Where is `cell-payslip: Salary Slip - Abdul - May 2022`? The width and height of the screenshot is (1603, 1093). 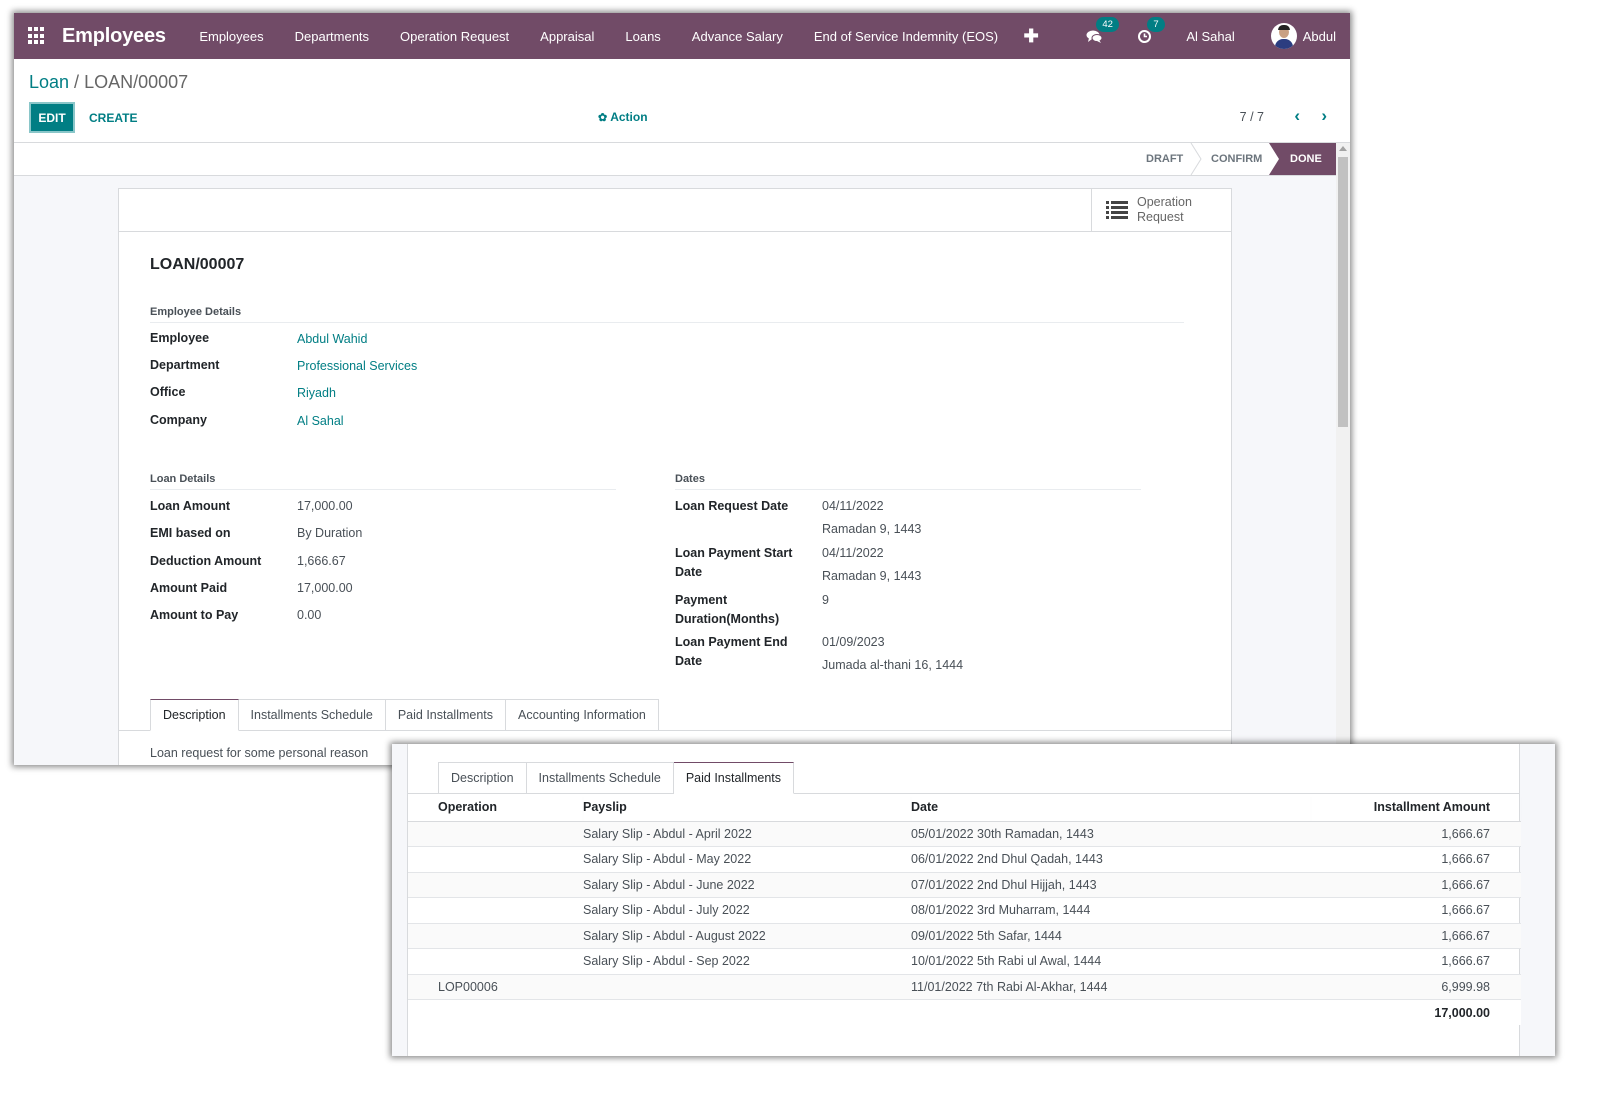 cell-payslip: Salary Slip - Abdul - May 2022 is located at coordinates (747, 859).